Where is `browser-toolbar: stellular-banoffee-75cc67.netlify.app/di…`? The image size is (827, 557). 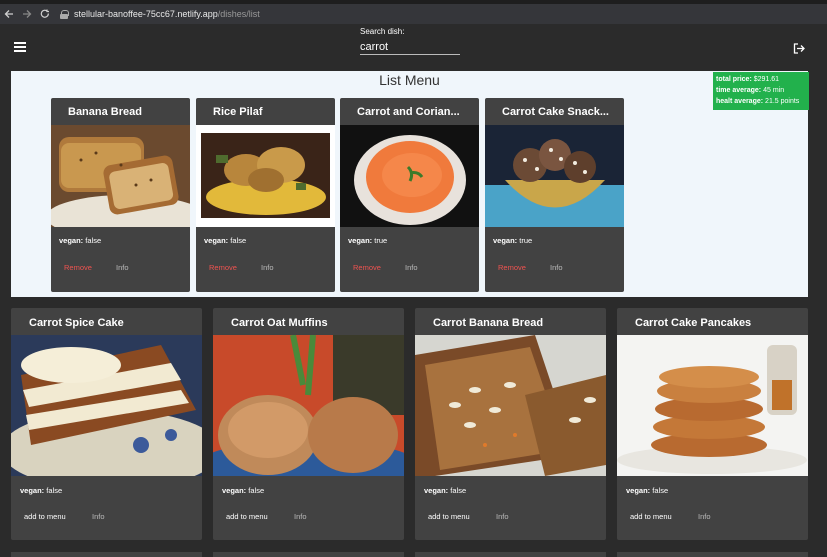
browser-toolbar: stellular-banoffee-75cc67.netlify.app/di… is located at coordinates (413, 14).